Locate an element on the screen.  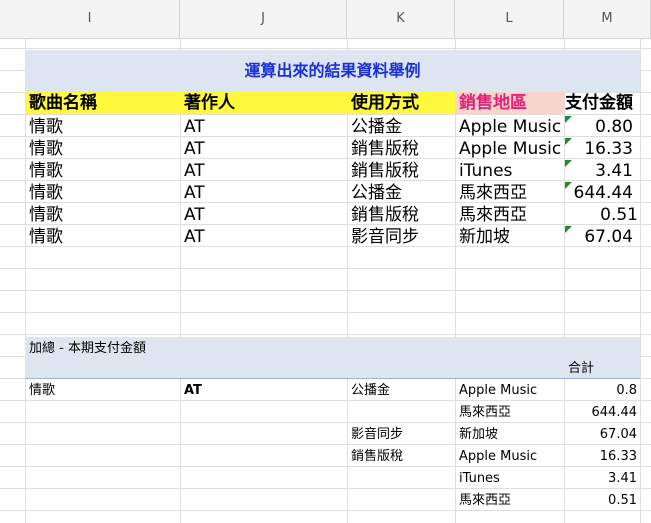
summary-region: 新加坡 is located at coordinates (511, 435).